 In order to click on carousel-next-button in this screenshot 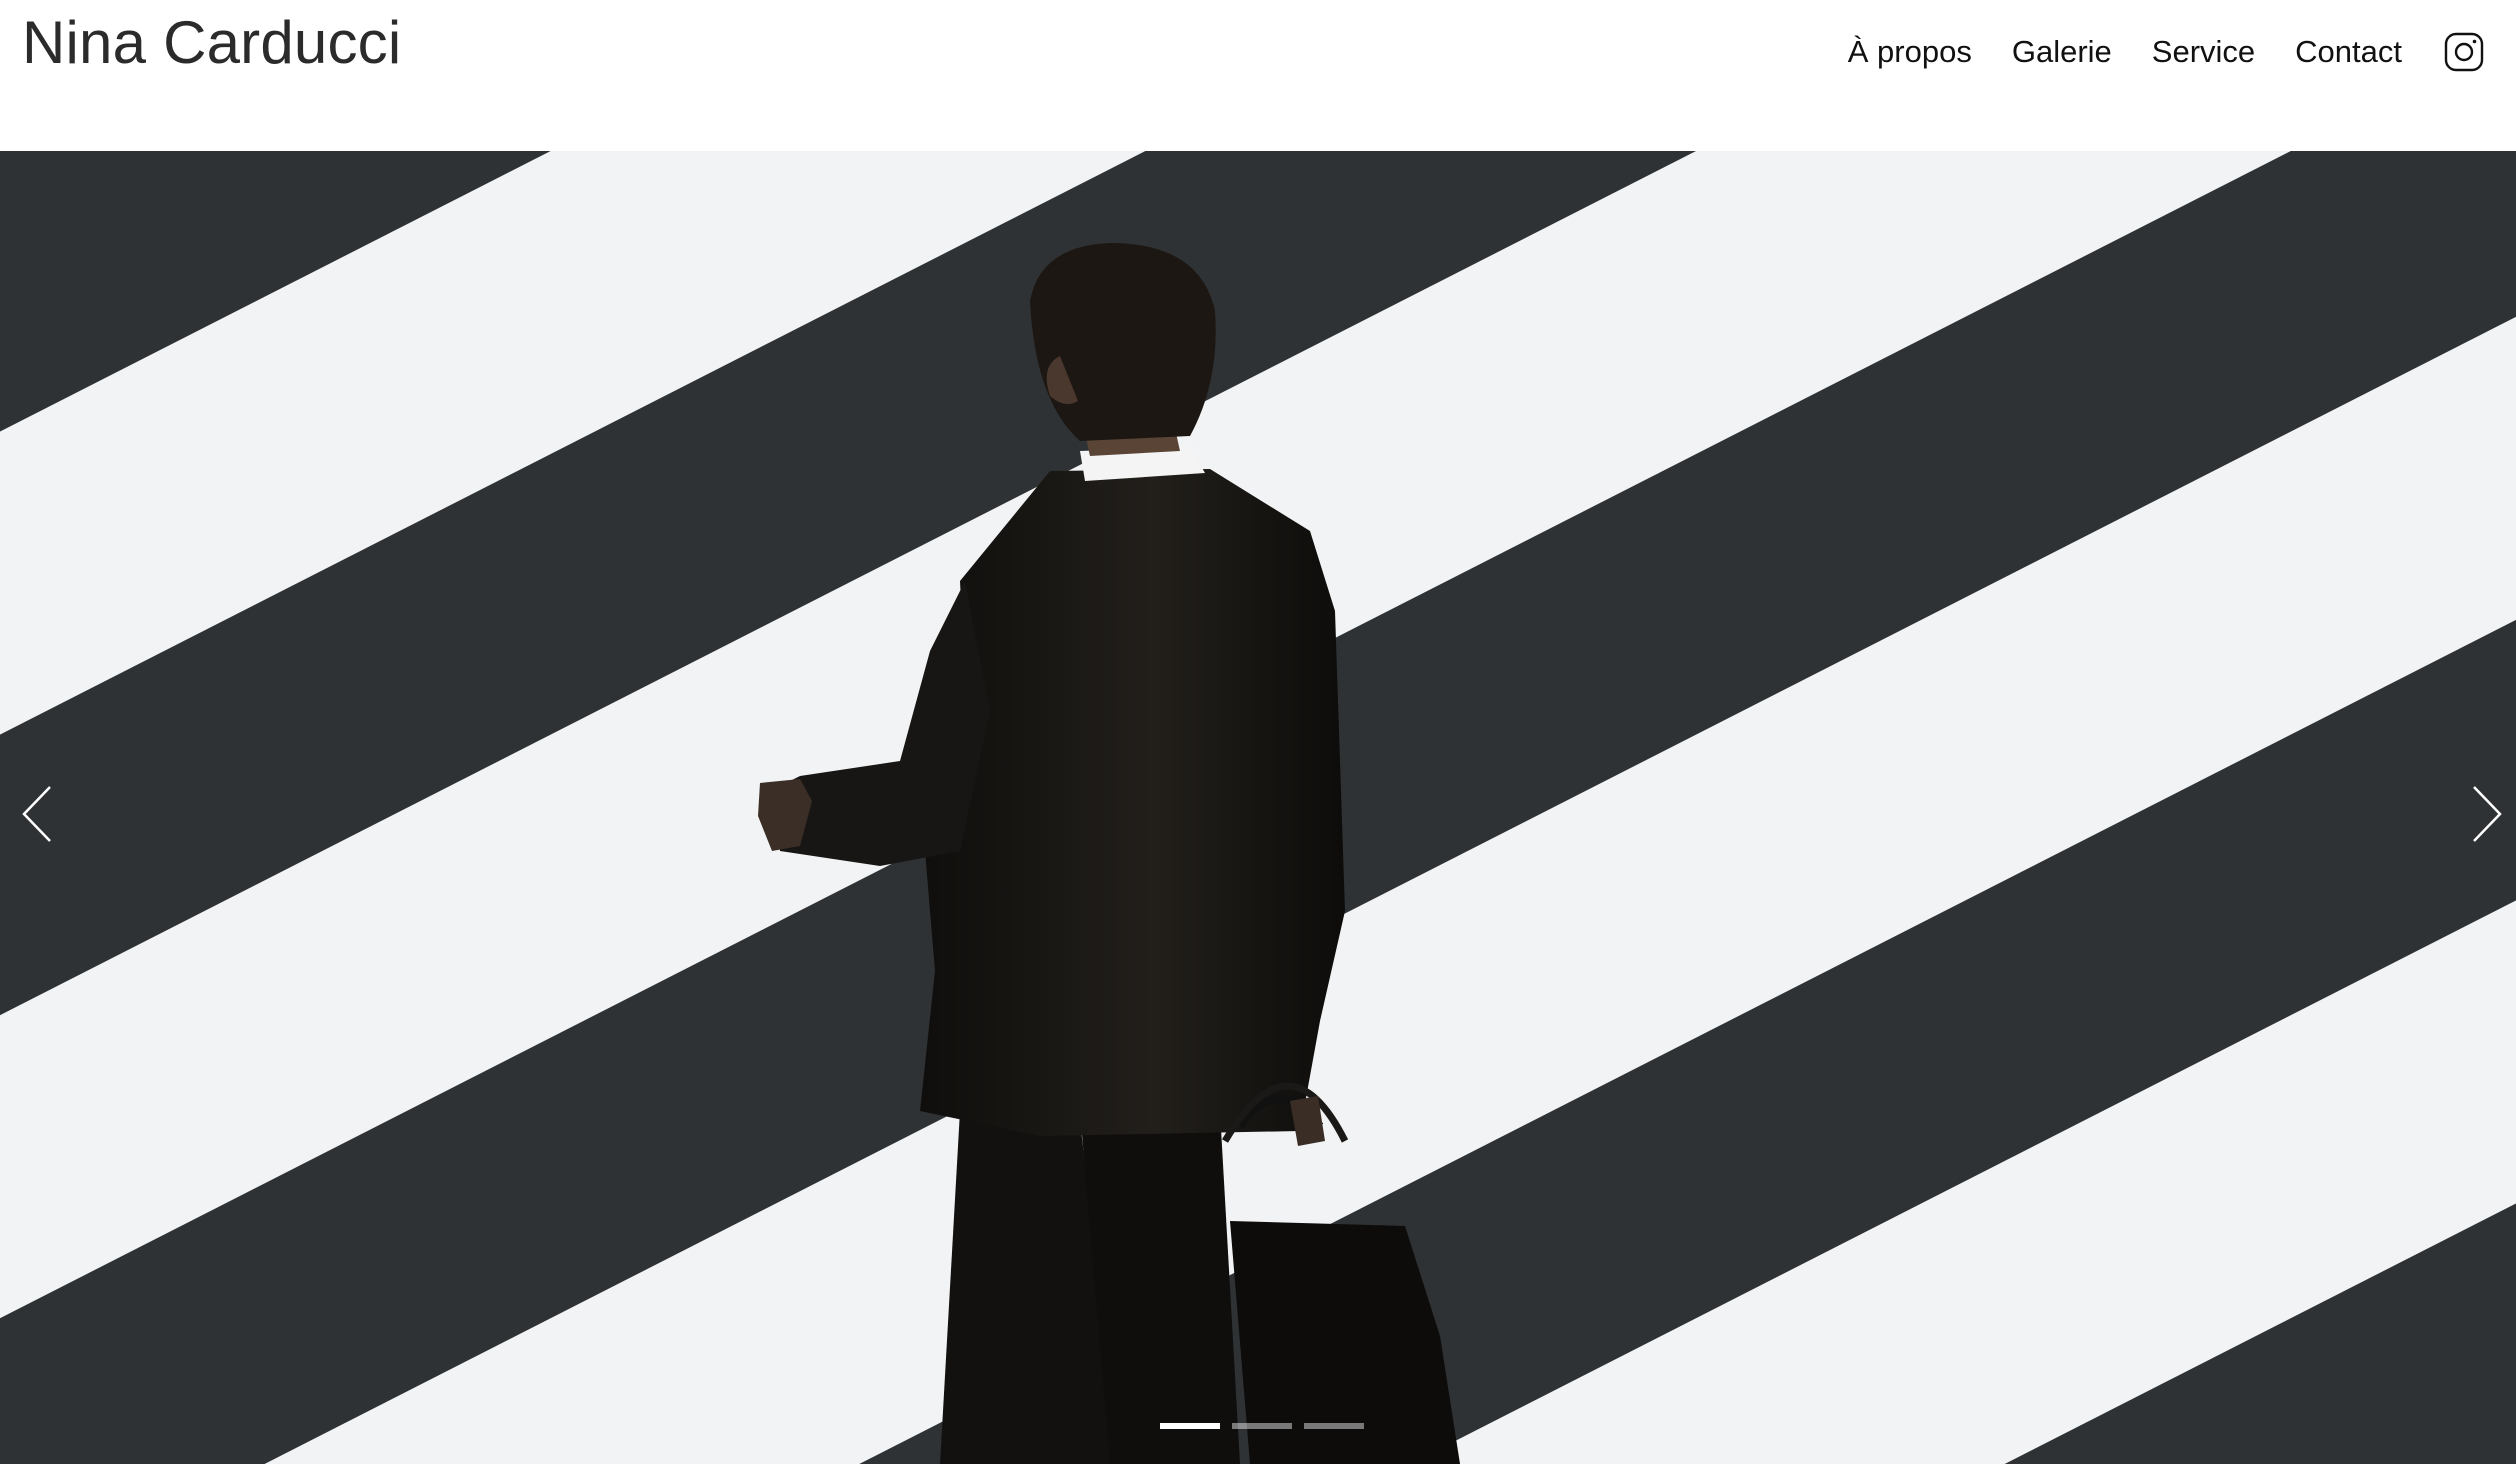, I will do `click(2487, 814)`.